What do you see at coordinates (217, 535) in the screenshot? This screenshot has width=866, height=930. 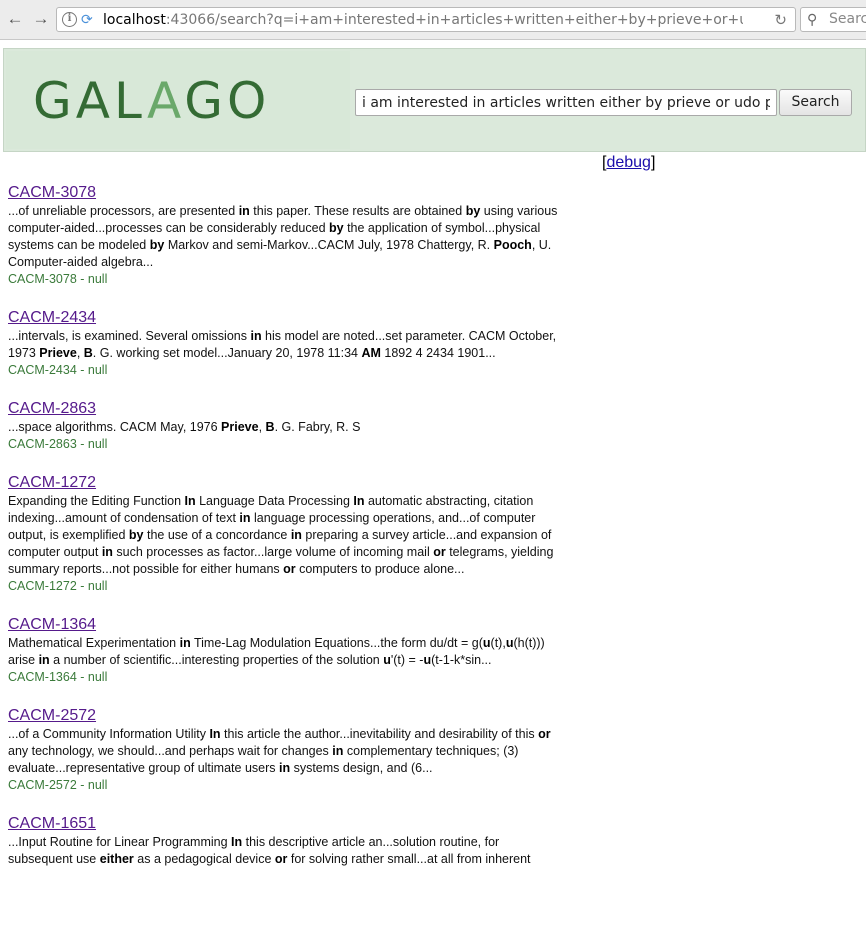 I see `snippet-text: the use of a concordance` at bounding box center [217, 535].